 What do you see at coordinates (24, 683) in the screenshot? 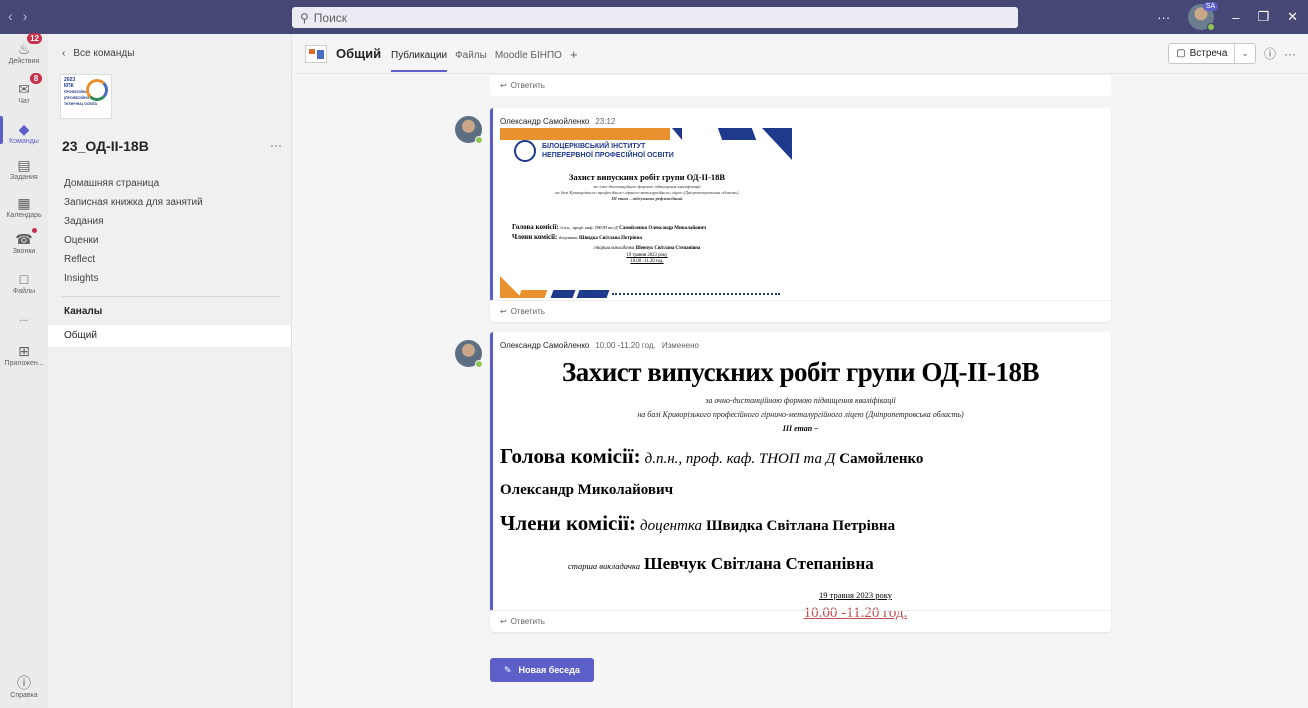
I see `help-icon: ⓘ` at bounding box center [24, 683].